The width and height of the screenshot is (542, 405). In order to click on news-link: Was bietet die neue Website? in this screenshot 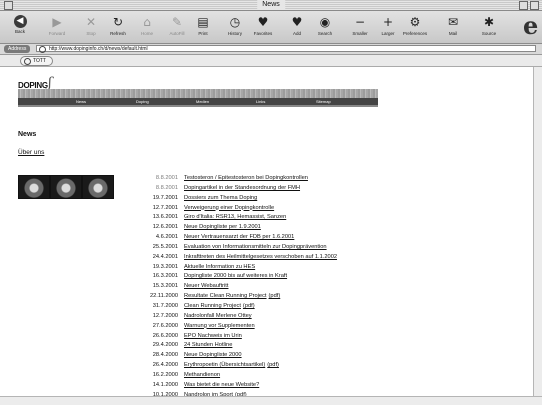, I will do `click(221, 386)`.